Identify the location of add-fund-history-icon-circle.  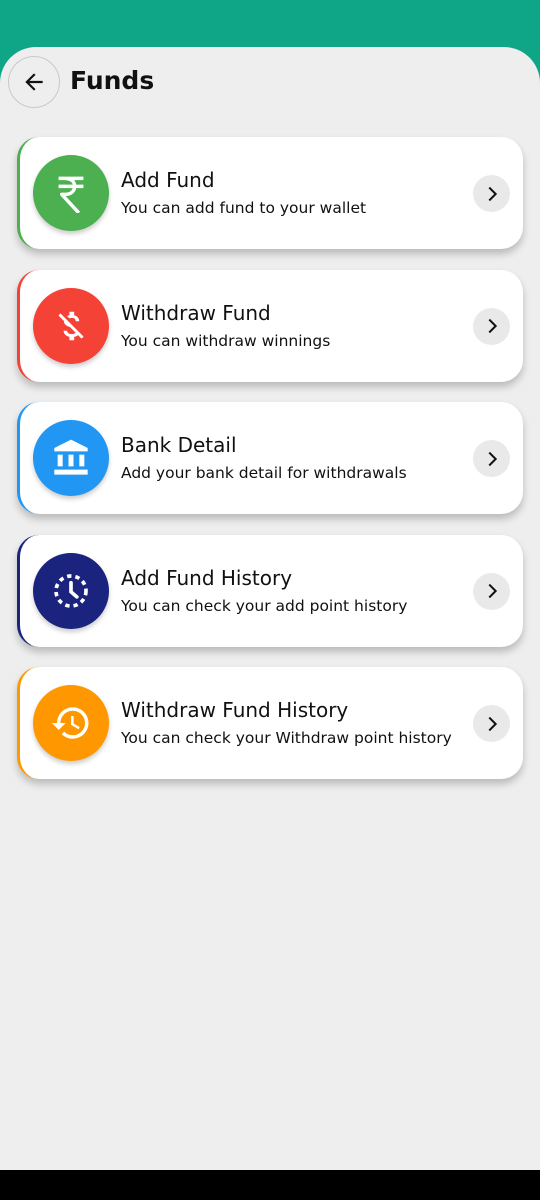
(71, 590).